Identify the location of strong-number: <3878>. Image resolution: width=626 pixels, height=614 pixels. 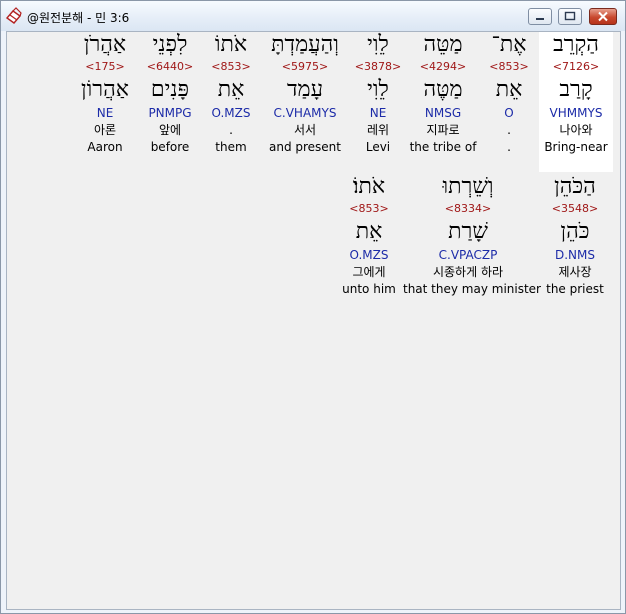
(378, 67).